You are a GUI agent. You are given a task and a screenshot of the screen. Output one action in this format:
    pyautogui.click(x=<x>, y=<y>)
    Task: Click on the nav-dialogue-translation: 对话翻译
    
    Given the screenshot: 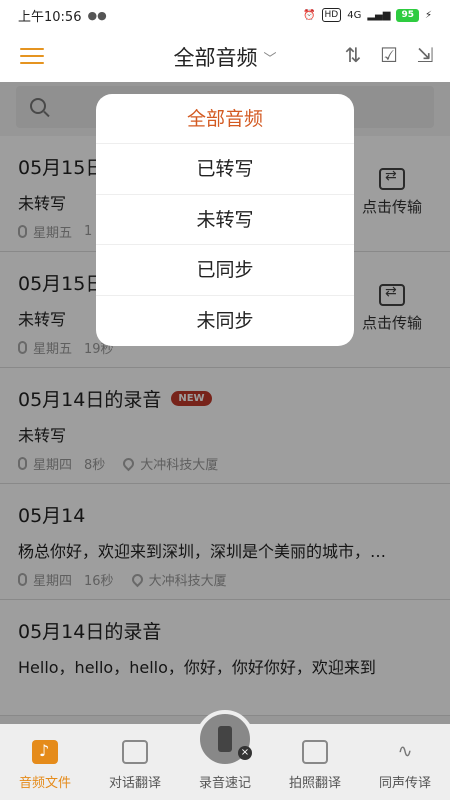 What is the action you would take?
    pyautogui.click(x=135, y=762)
    